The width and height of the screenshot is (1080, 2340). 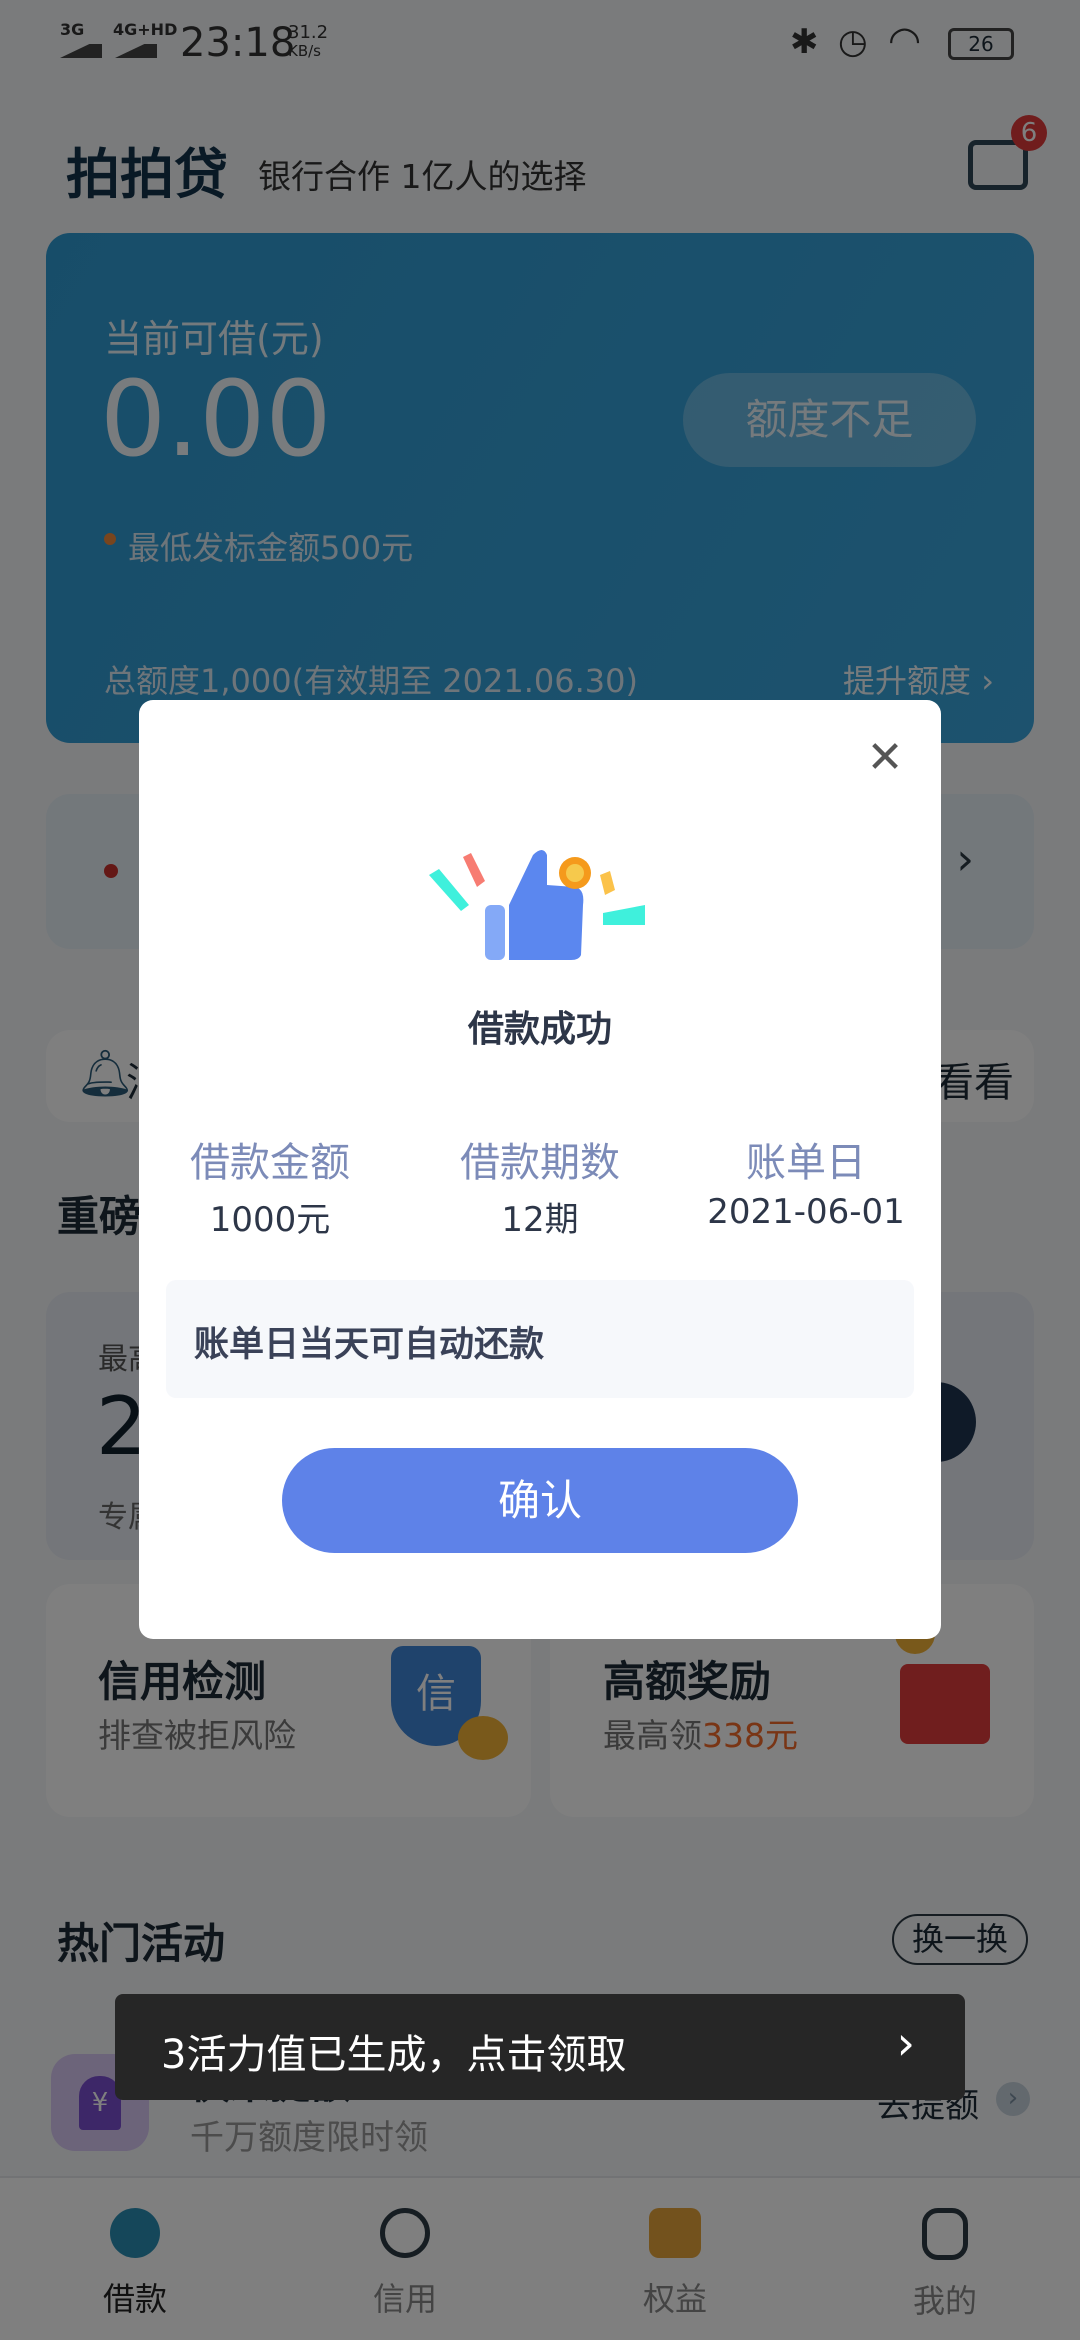 What do you see at coordinates (885, 758) in the screenshot?
I see `close-button: ✕` at bounding box center [885, 758].